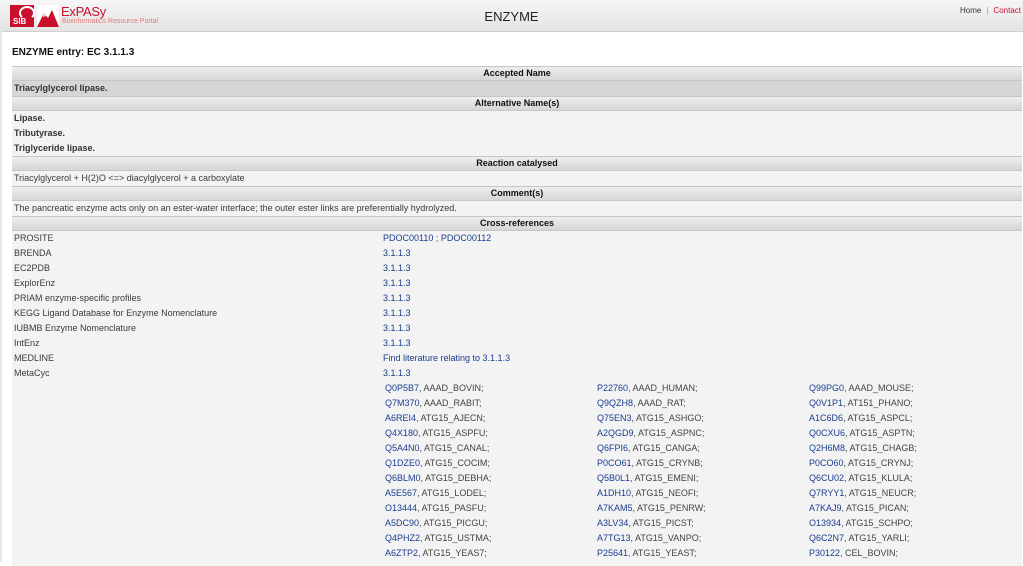  What do you see at coordinates (826, 478) in the screenshot?
I see `uniprot-accession-link: Q6CU02` at bounding box center [826, 478].